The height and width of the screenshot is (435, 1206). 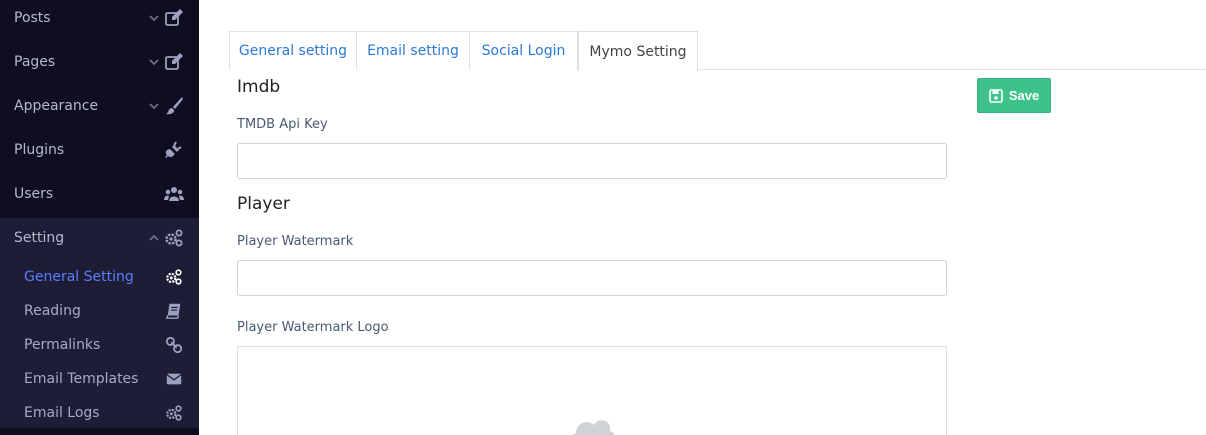 I want to click on sidebar-subitem-email-templates: Email Templates, so click(x=99, y=379).